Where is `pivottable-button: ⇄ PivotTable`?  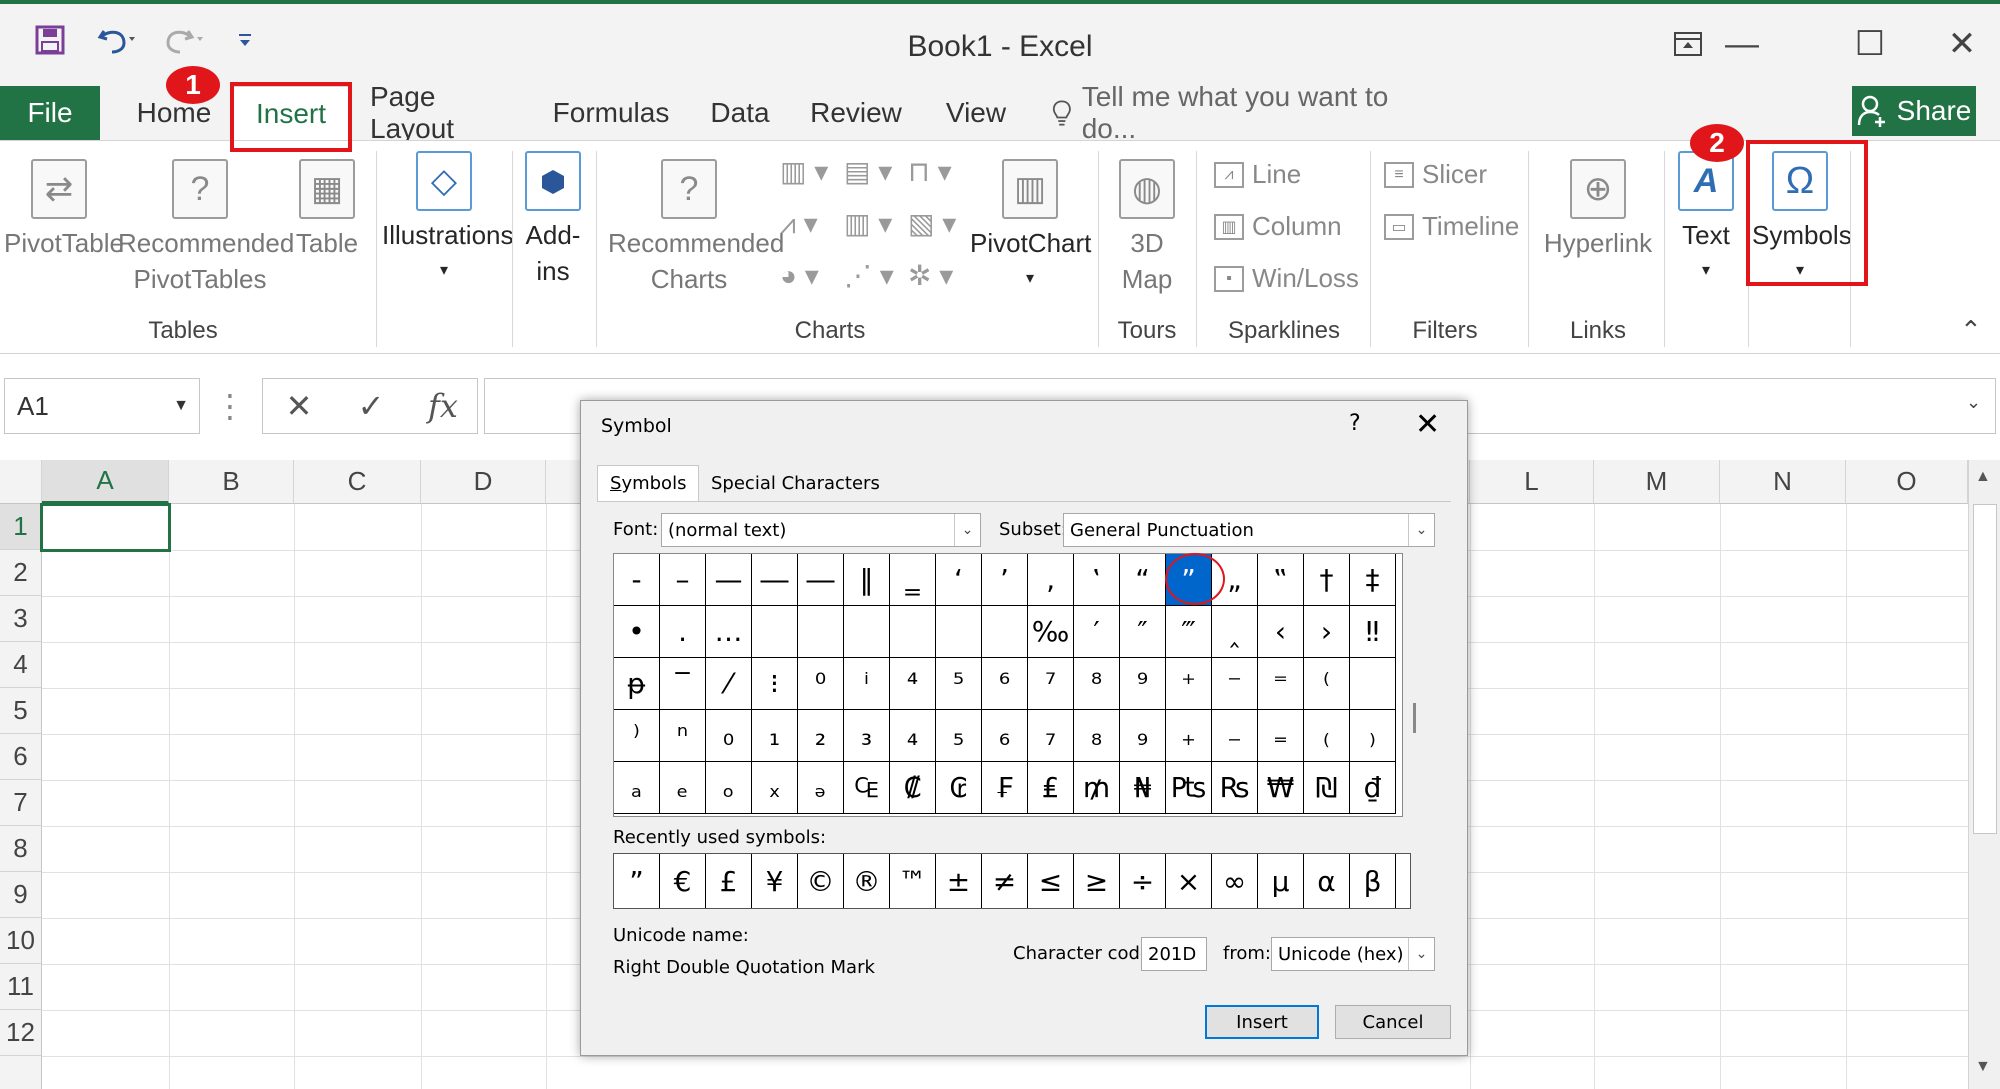
pivottable-button: ⇄ PivotTable is located at coordinates (64, 210).